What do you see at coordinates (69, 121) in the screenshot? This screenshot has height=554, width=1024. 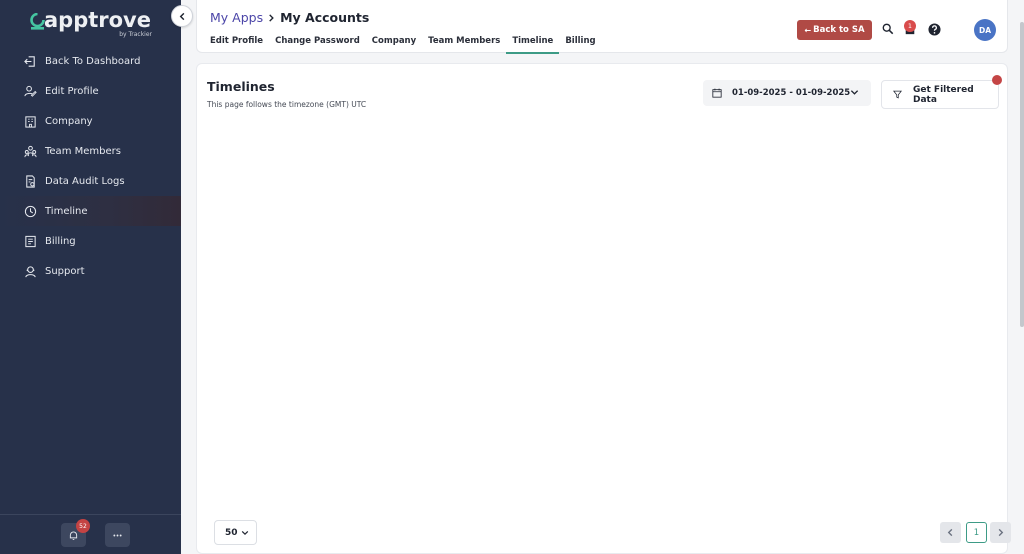 I see `sidebar-item-label: Company` at bounding box center [69, 121].